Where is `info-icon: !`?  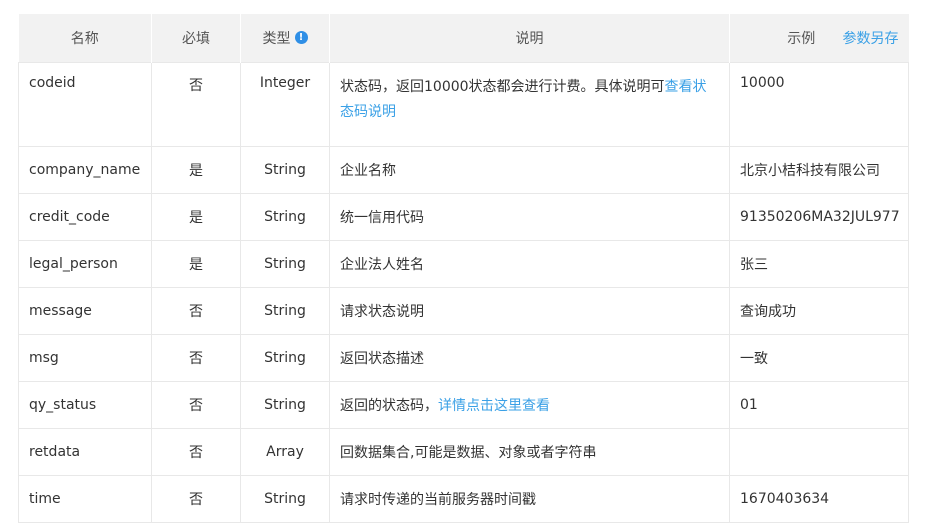
info-icon: ! is located at coordinates (301, 37).